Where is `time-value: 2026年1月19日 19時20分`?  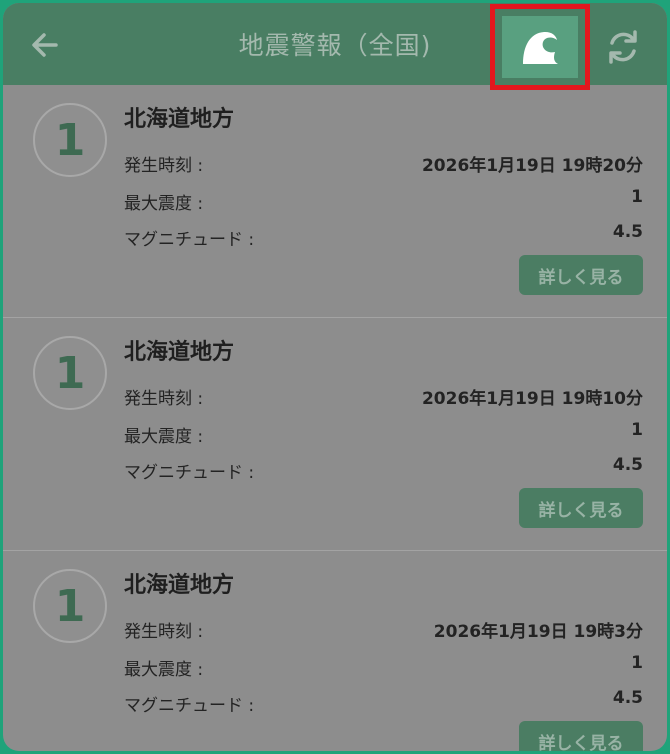 time-value: 2026年1月19日 19時20分 is located at coordinates (532, 166).